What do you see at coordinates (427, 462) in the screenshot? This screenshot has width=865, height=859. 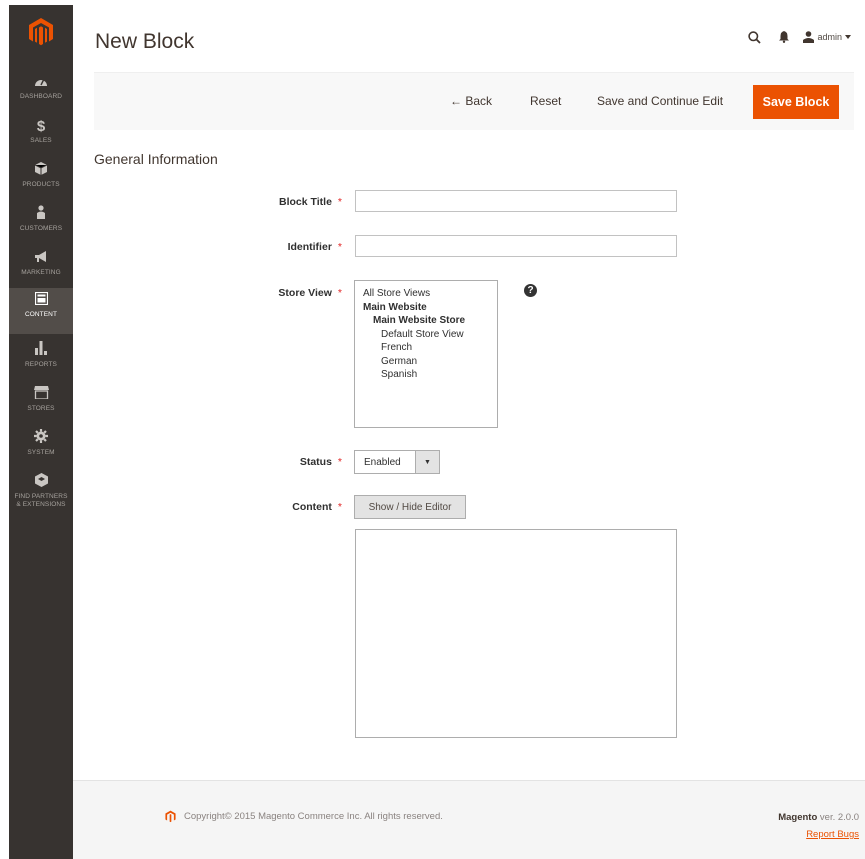 I see `chevron-down-icon: ▼` at bounding box center [427, 462].